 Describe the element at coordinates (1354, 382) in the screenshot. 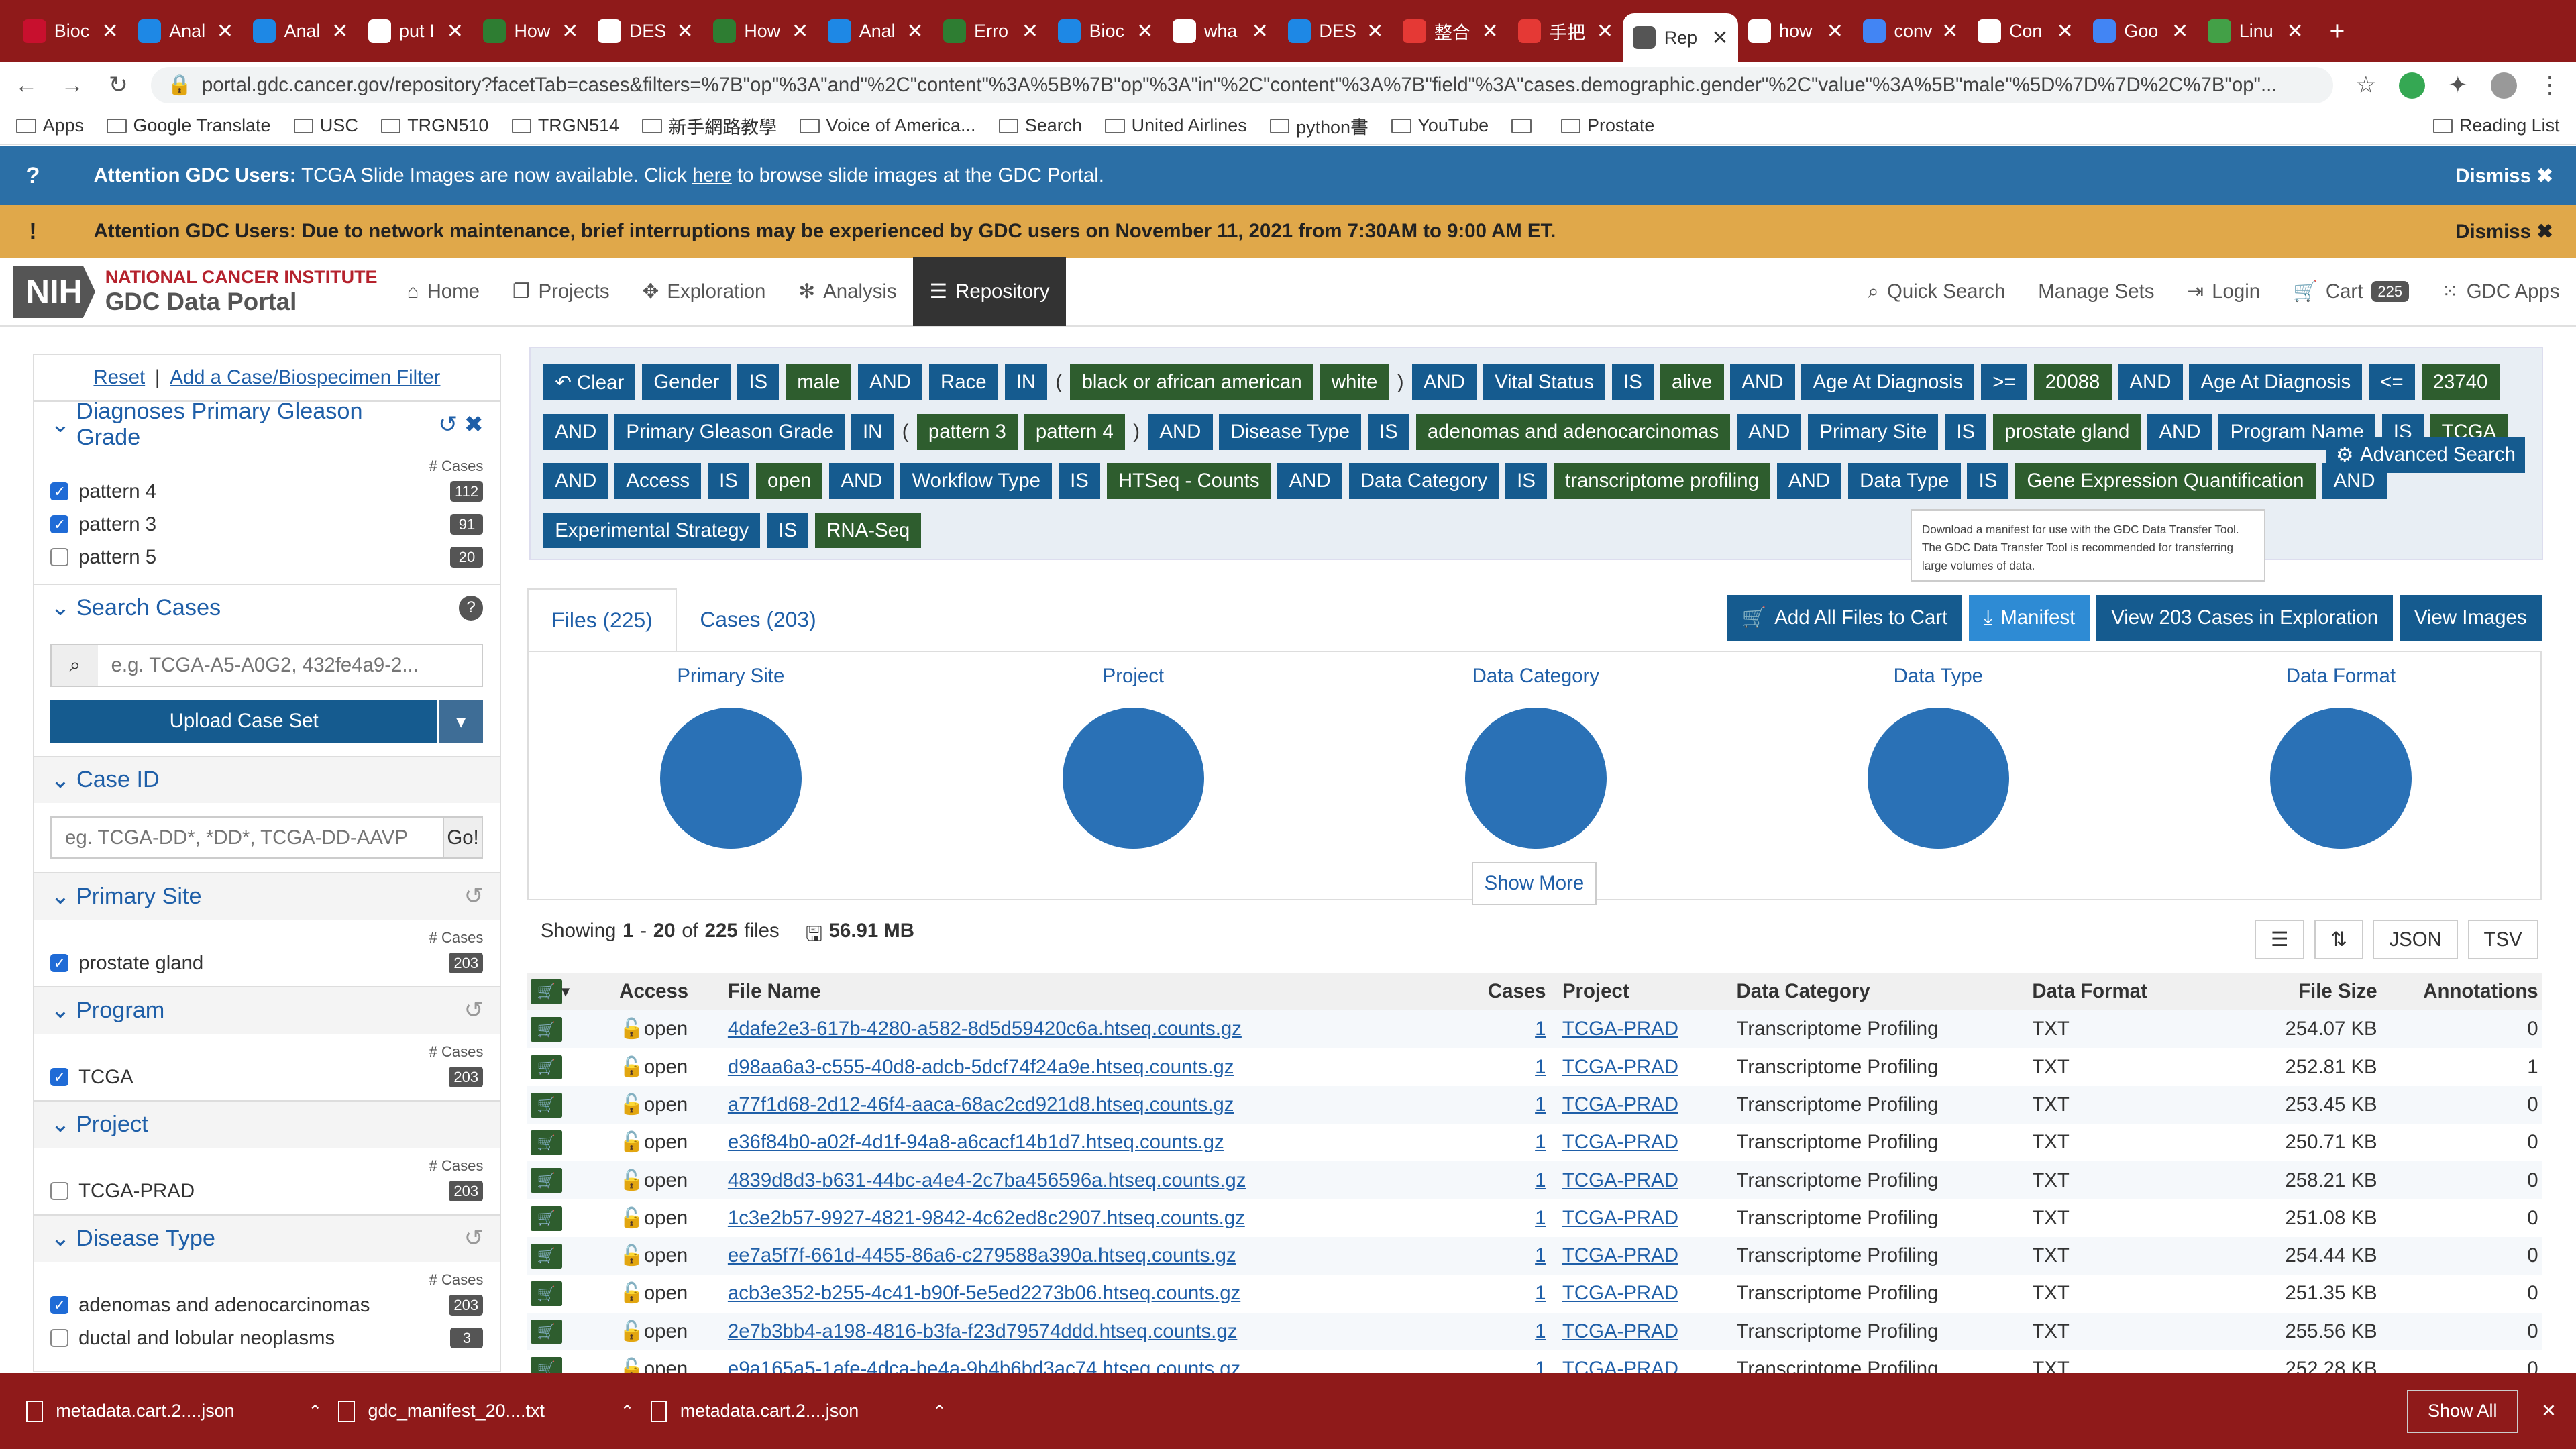

I see `filter-value: white` at that location.